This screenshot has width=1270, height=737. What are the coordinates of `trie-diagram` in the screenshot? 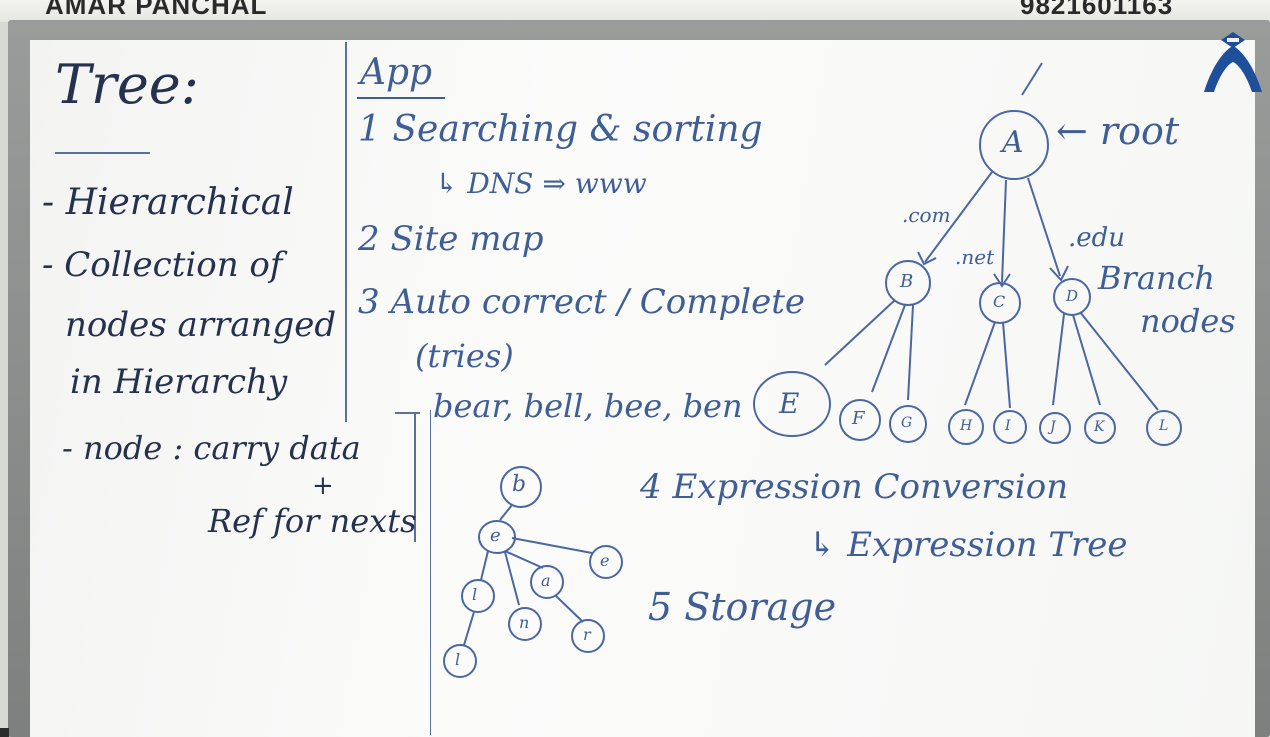 It's located at (533, 572).